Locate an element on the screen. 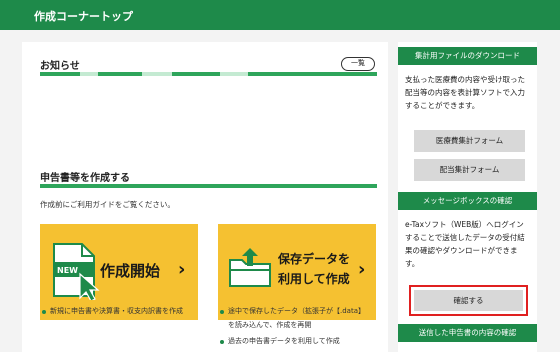  download-title: 集計用ファイルのダウンロード is located at coordinates (467, 56).